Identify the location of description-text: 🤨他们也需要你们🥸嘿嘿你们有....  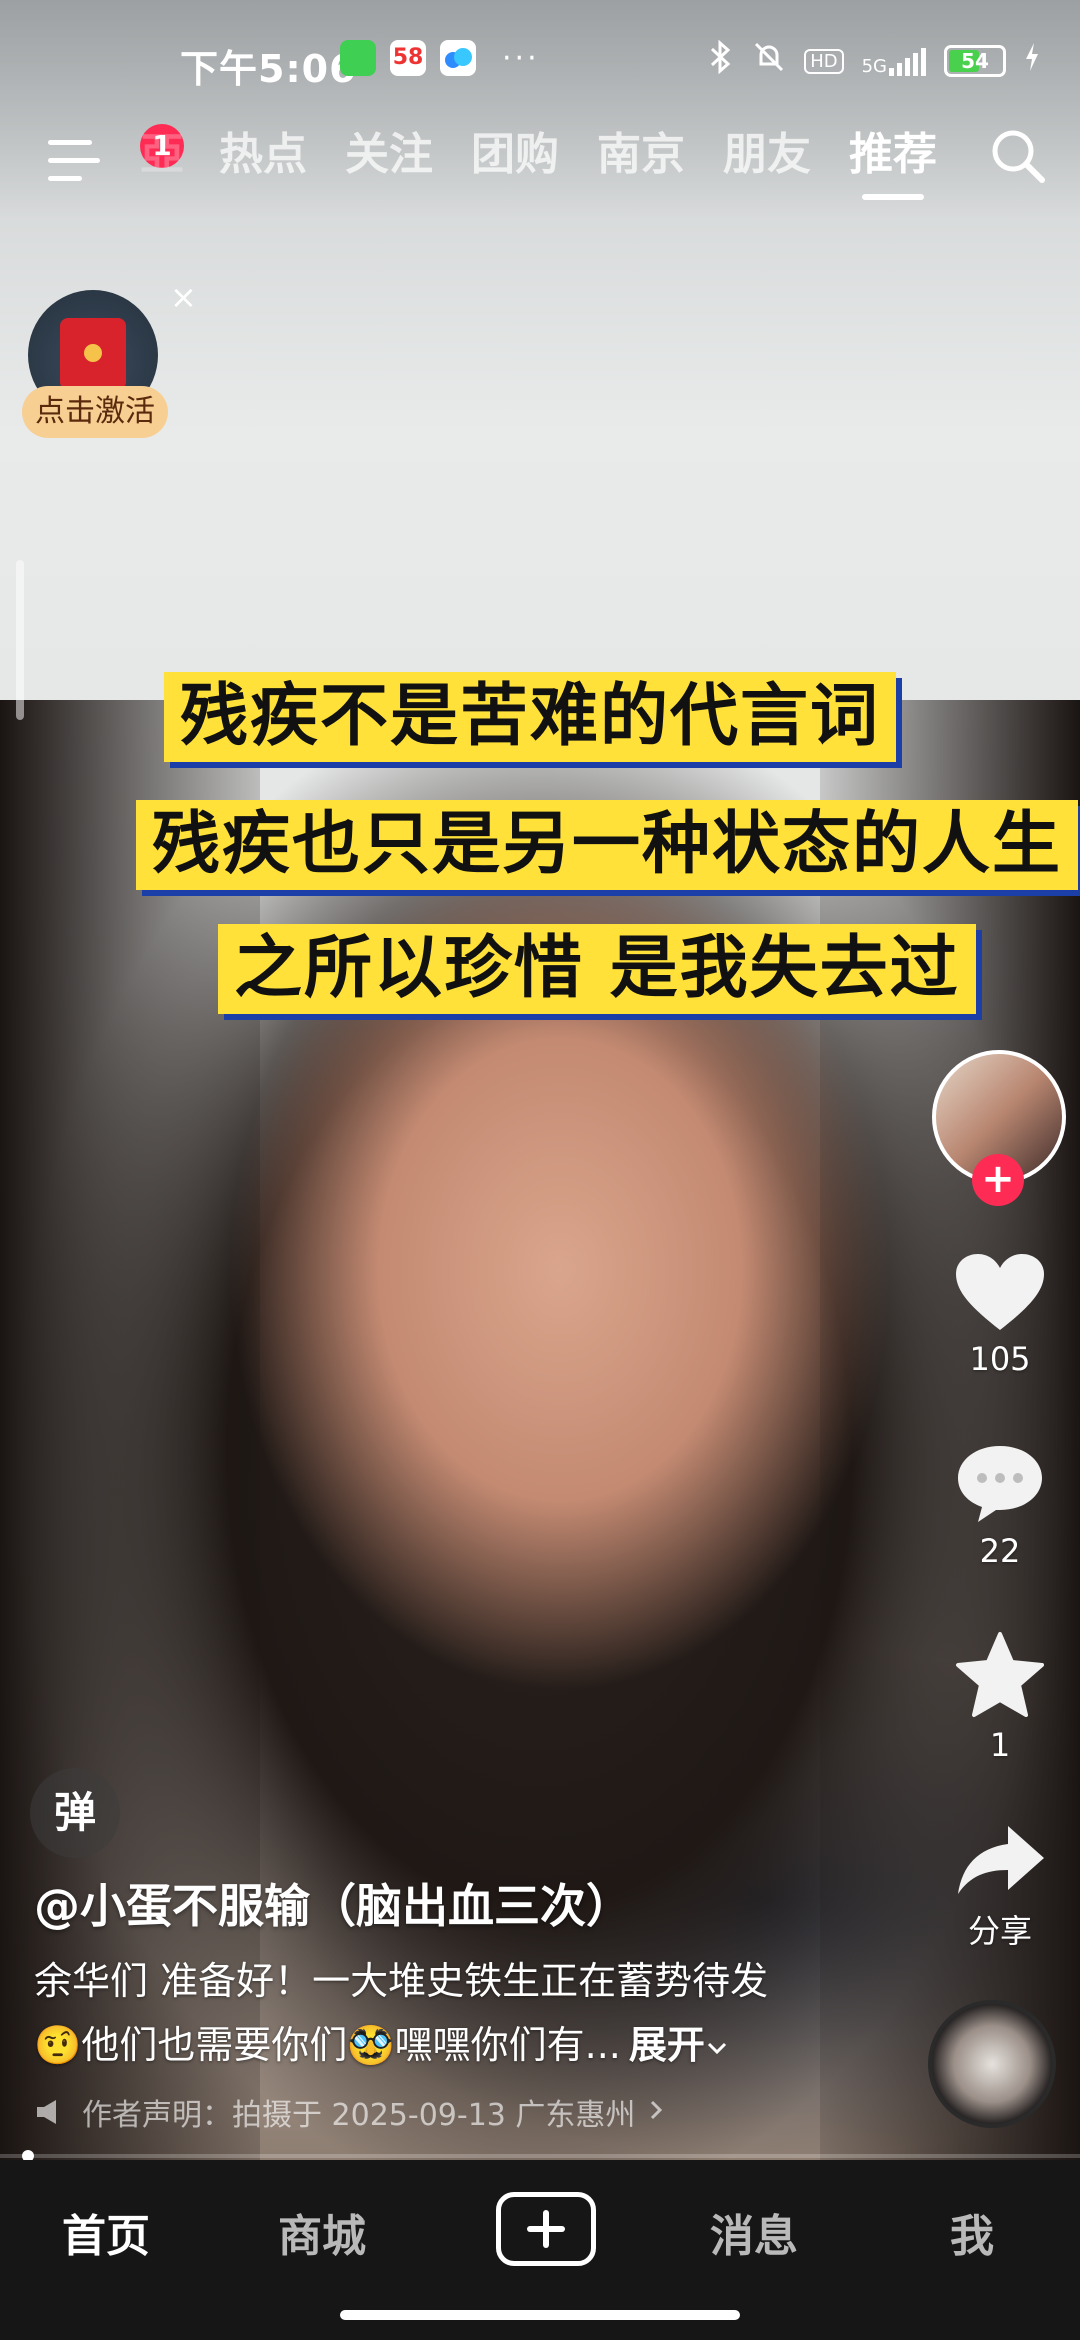
(327, 2045).